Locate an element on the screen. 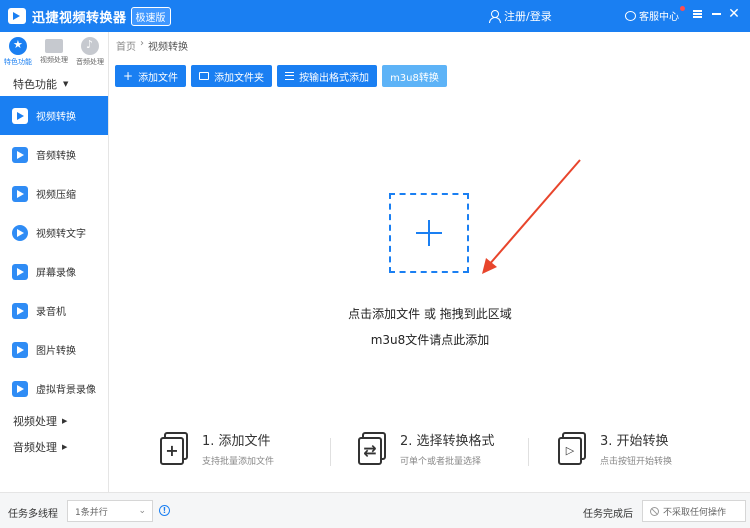 The height and width of the screenshot is (528, 750). menu-button is located at coordinates (697, 14).